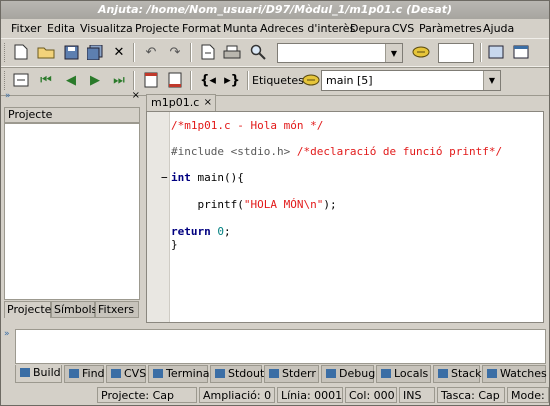  Describe the element at coordinates (189, 373) in the screenshot. I see `tab-label: Terminal` at that location.